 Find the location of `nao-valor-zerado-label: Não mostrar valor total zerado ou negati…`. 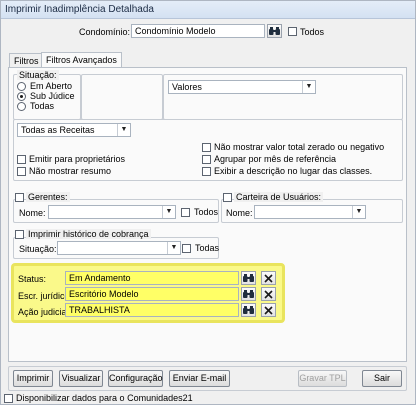

nao-valor-zerado-label: Não mostrar valor total zerado ou negati… is located at coordinates (299, 147).